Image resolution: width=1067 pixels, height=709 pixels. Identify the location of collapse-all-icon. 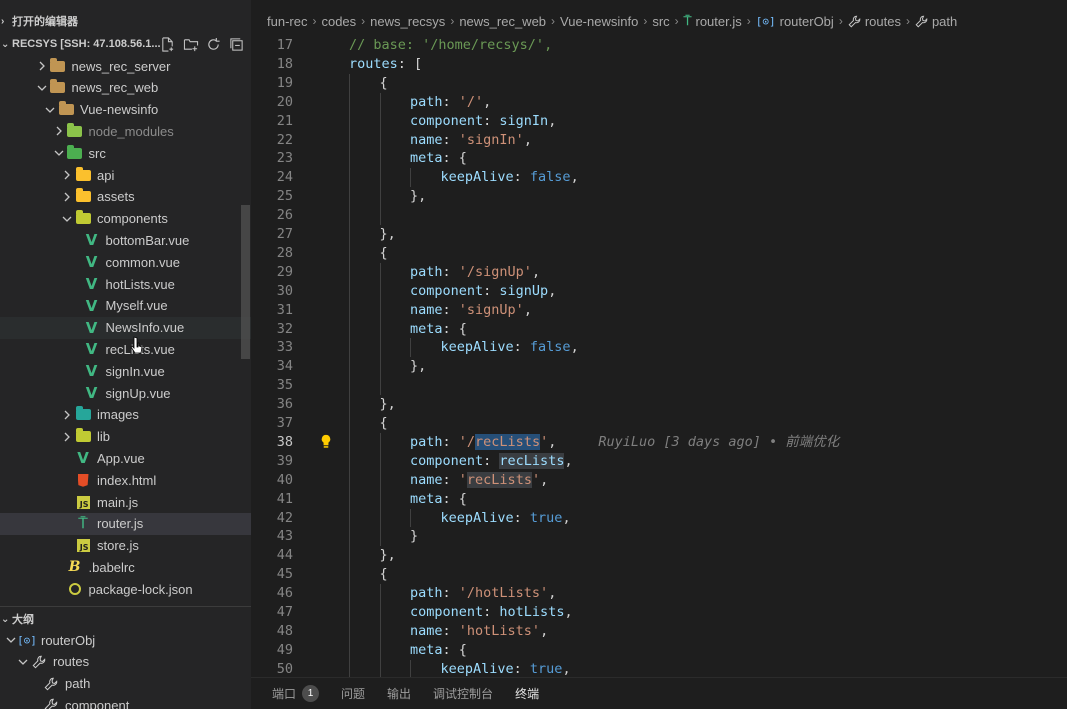
(236, 44).